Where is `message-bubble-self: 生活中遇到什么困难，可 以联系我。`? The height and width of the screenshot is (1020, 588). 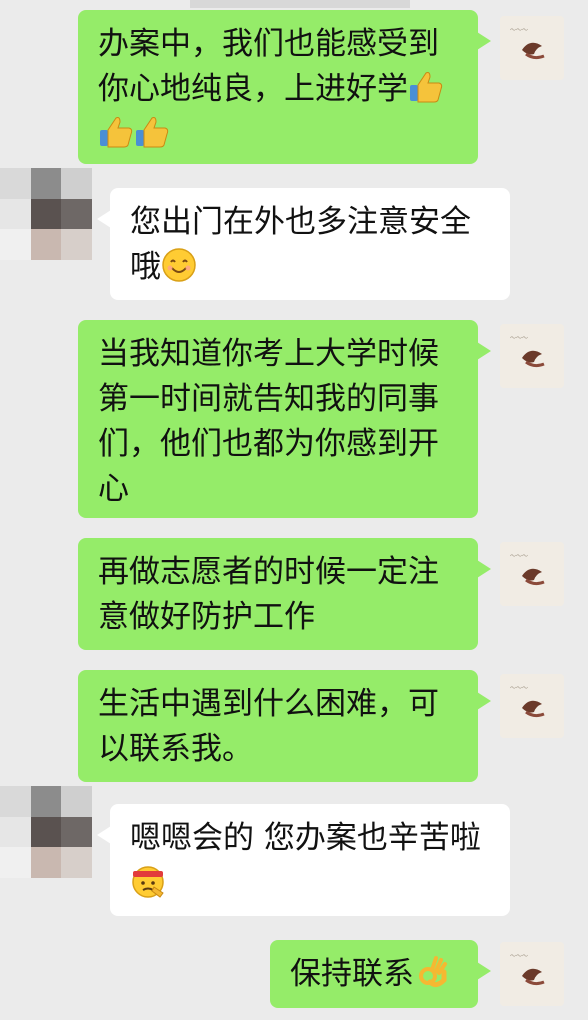
message-bubble-self: 生活中遇到什么困难，可 以联系我。 is located at coordinates (284, 726).